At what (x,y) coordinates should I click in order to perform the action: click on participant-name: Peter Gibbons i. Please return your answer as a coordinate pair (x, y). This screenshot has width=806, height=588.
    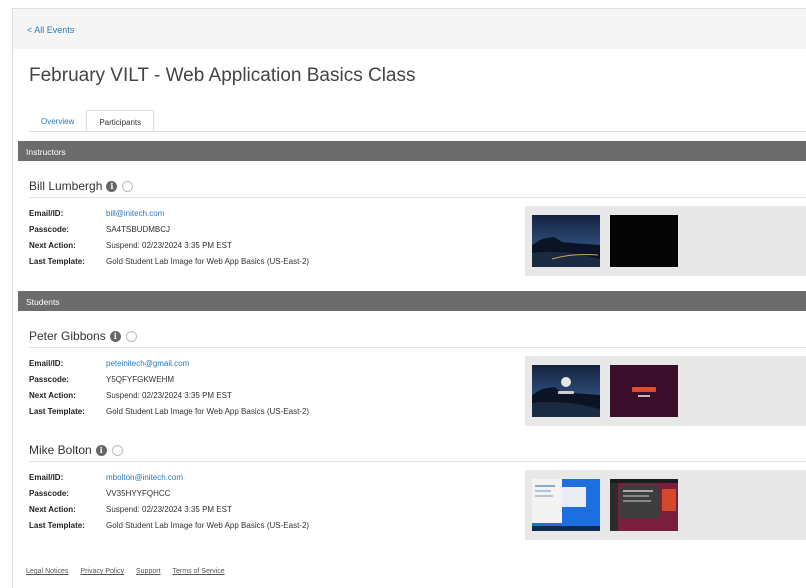
    Looking at the image, I should click on (83, 336).